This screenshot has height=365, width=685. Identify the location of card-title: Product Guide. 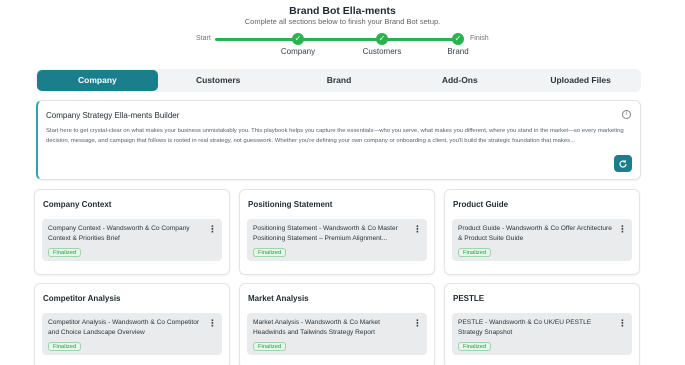
(481, 204).